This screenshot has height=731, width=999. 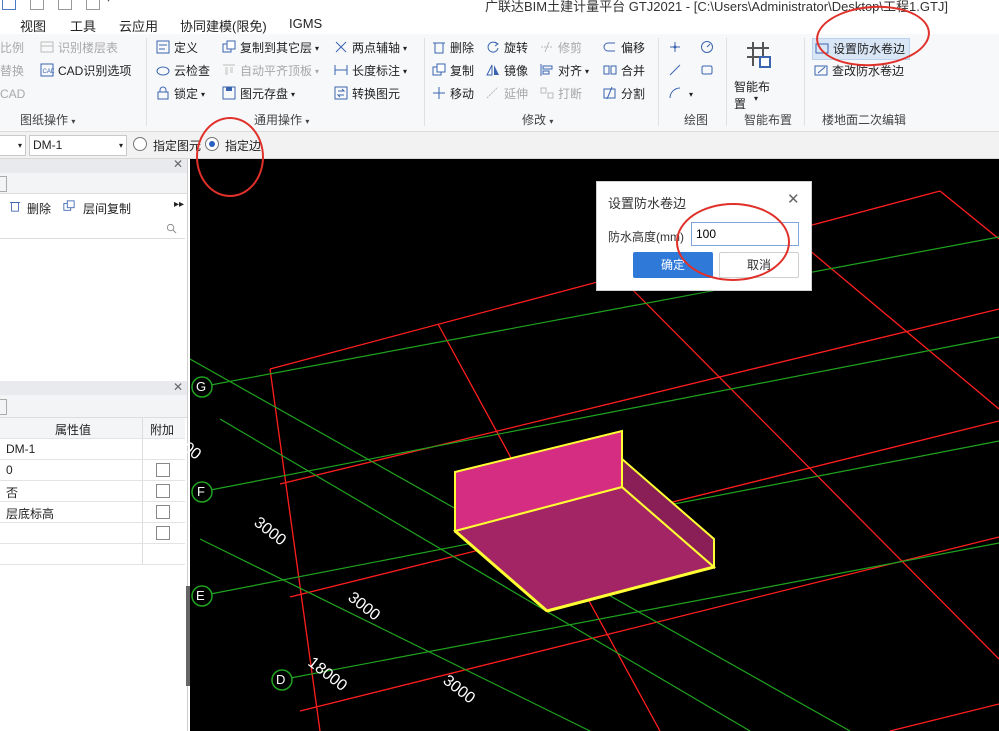 What do you see at coordinates (584, 521) in the screenshot?
I see `floor-element` at bounding box center [584, 521].